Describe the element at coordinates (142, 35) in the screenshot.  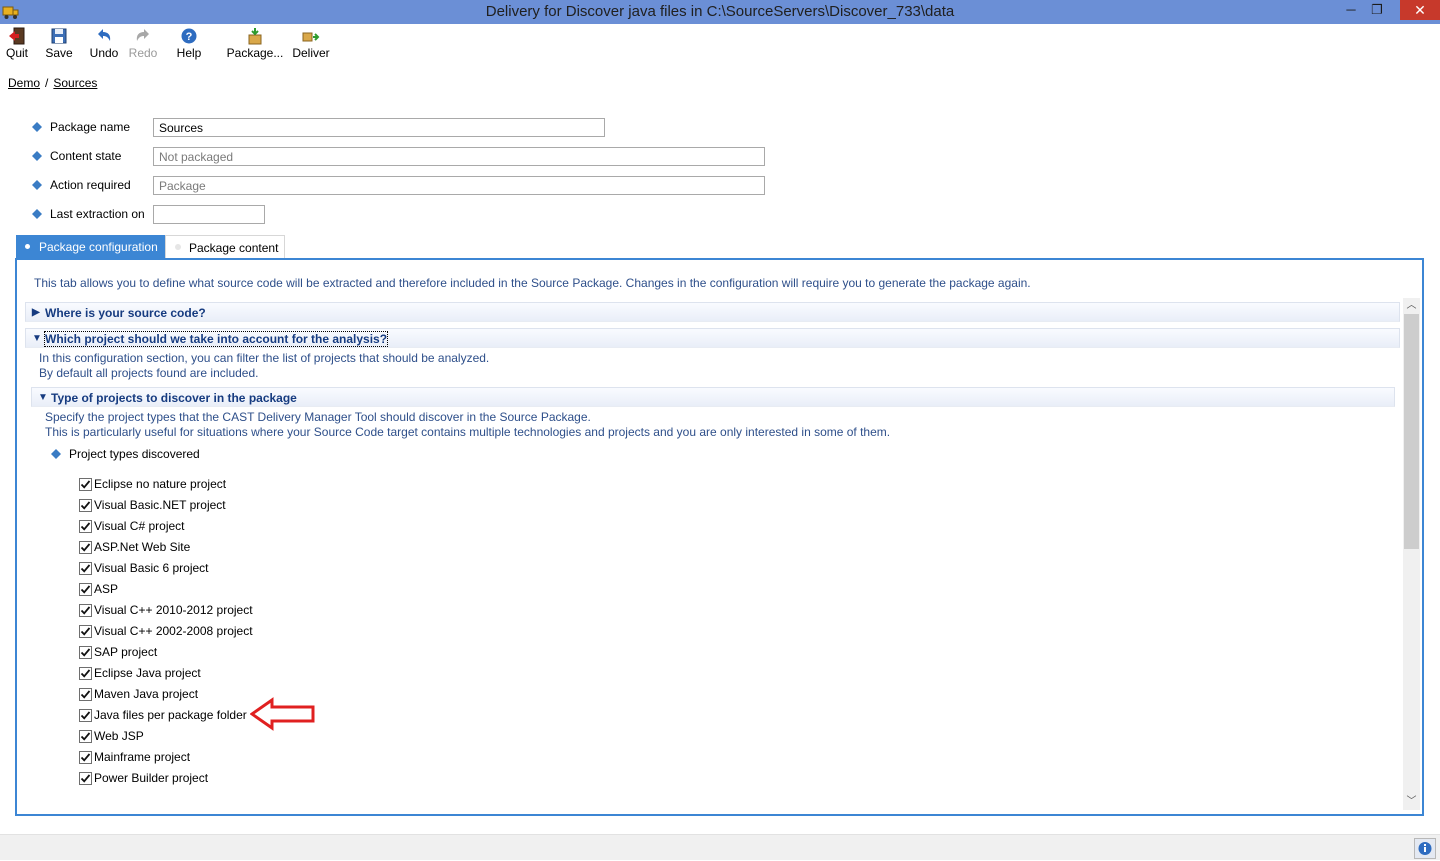
I see `redo-icon` at that location.